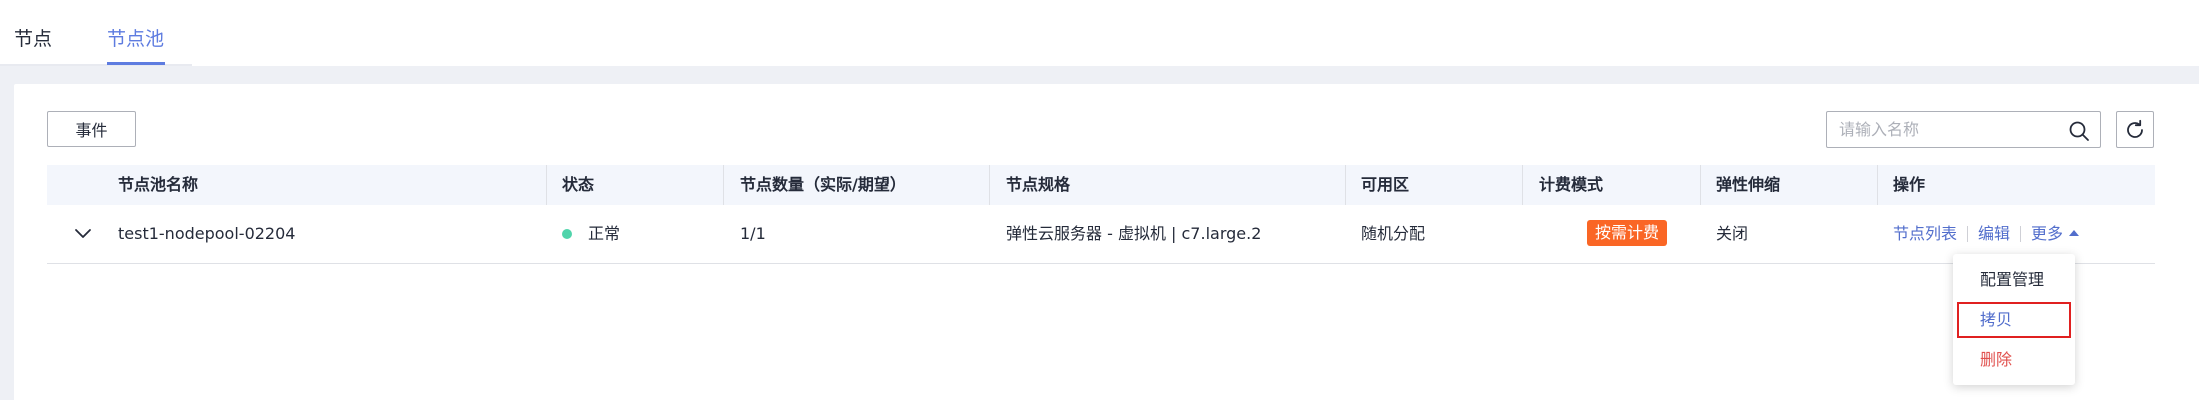  Describe the element at coordinates (1038, 185) in the screenshot. I see `column-header-spec: 节点规格` at that location.